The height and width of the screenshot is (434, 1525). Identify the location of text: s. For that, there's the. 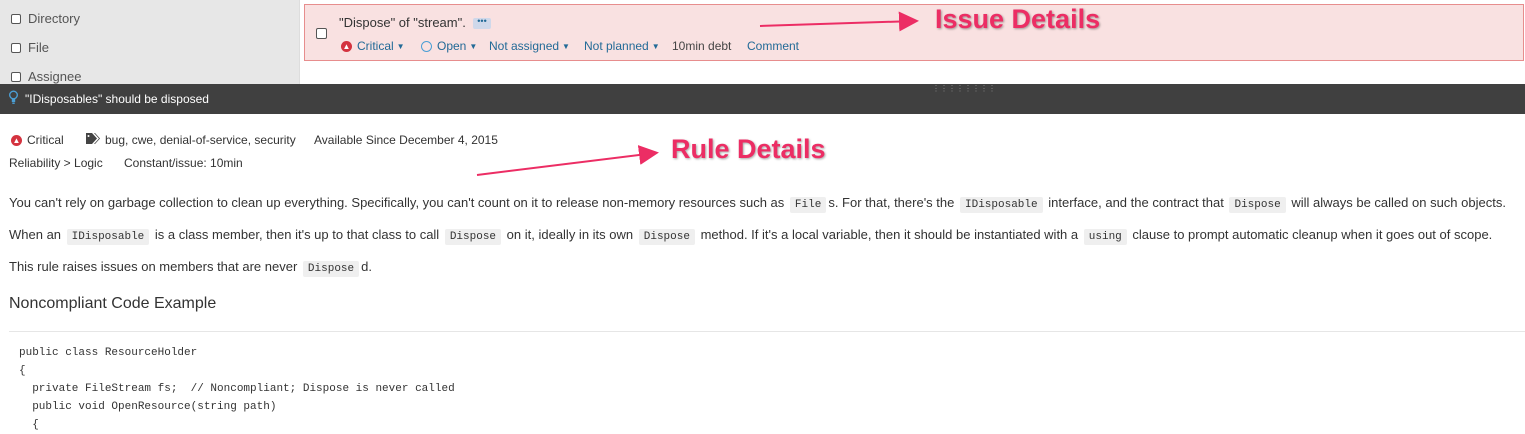
(891, 202).